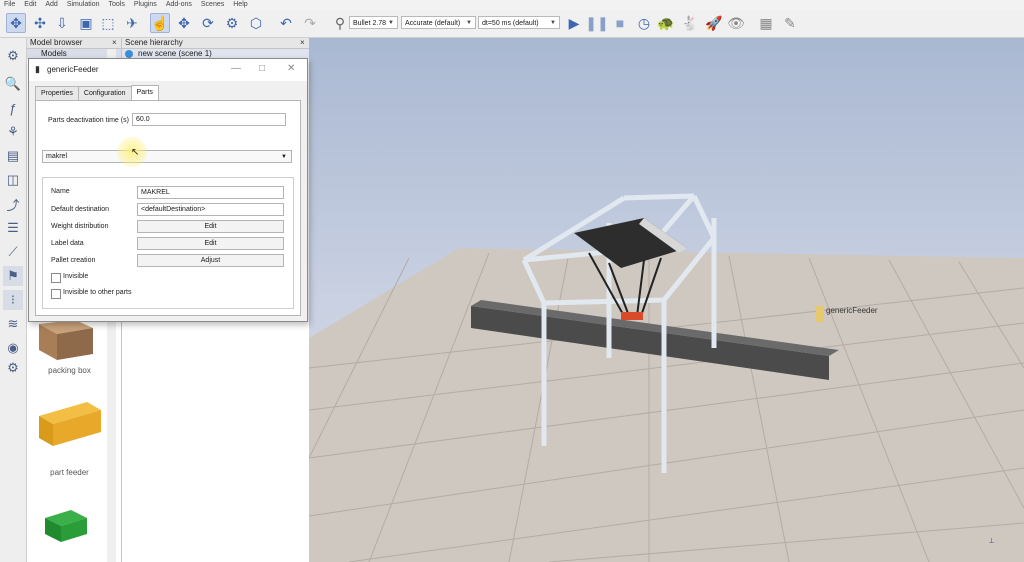 The image size is (1024, 562). I want to click on generic-feeder-label: genericFeeder, so click(852, 310).